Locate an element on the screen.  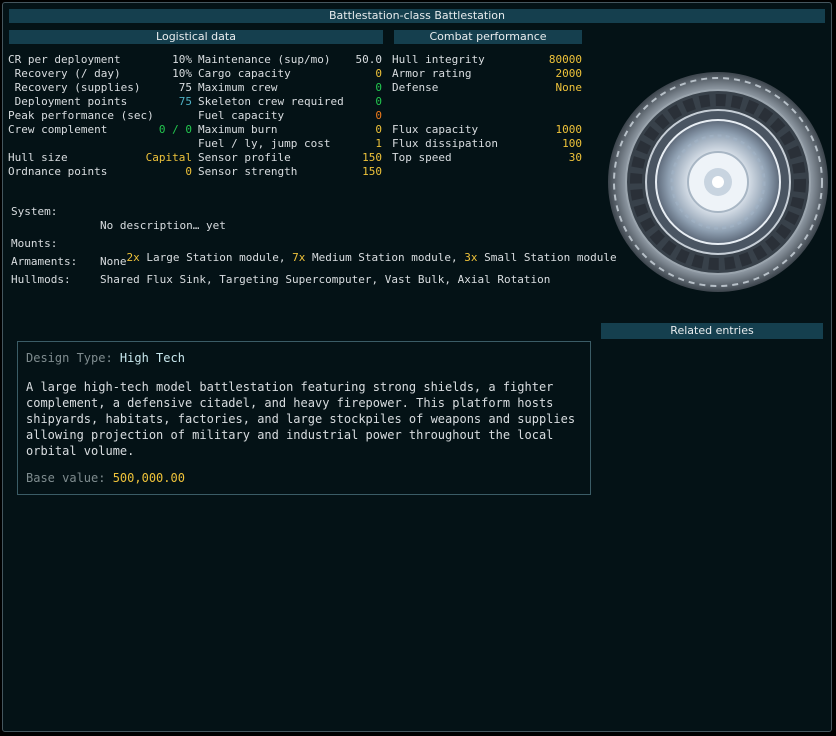
stat-value: None is located at coordinates (569, 87).